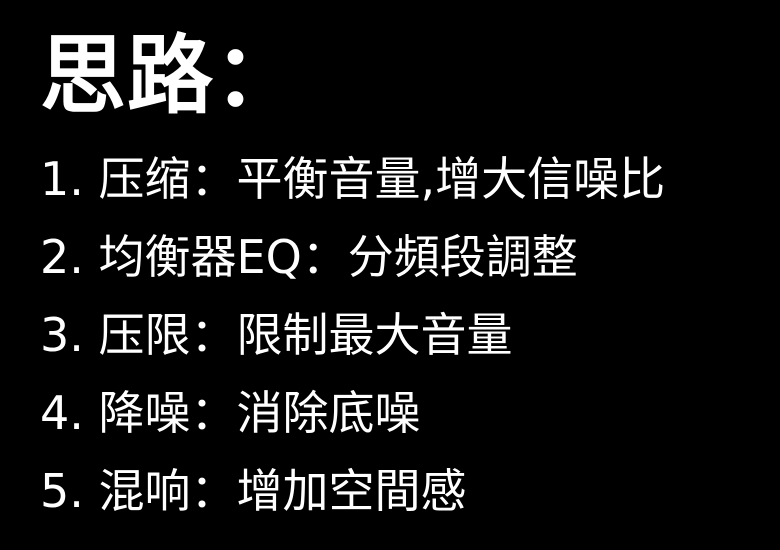 This screenshot has height=550, width=780. What do you see at coordinates (309, 257) in the screenshot?
I see `list-item-equalizer: 2. 均衡器EQ：分頻段調整` at bounding box center [309, 257].